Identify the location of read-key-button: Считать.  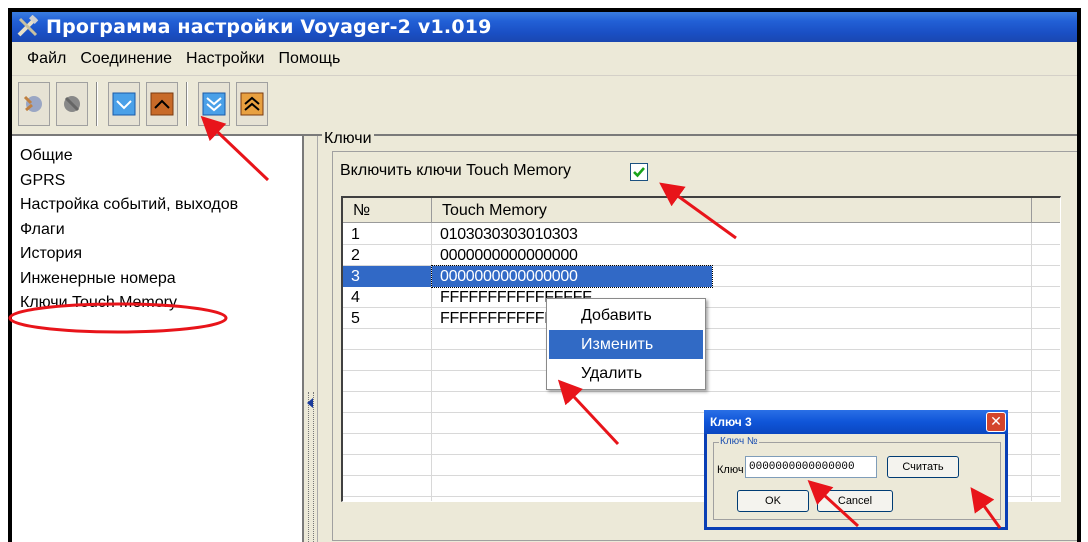
(923, 467).